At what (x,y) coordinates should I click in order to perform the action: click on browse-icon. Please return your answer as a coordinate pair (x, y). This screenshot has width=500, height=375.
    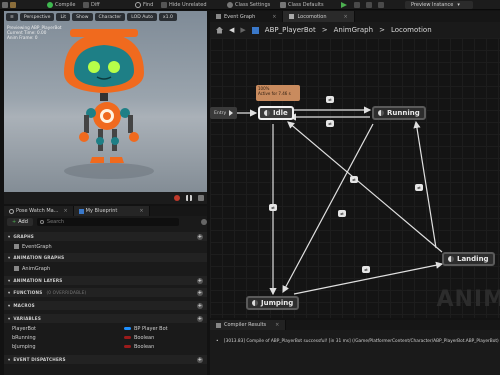
    Looking at the image, I should click on (13, 5).